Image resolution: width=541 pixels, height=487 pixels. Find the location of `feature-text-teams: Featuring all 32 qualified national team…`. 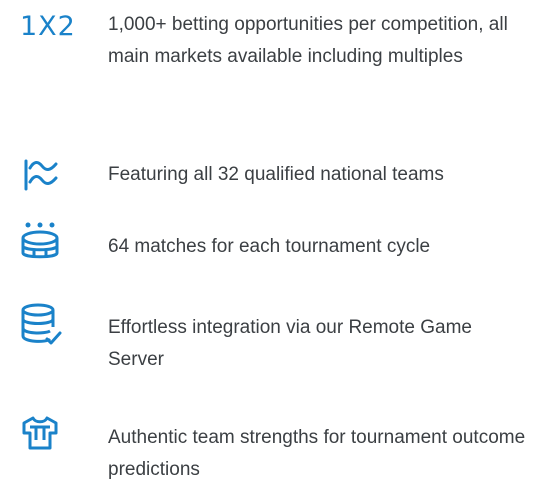

feature-text-teams: Featuring all 32 qualified national team… is located at coordinates (276, 174).